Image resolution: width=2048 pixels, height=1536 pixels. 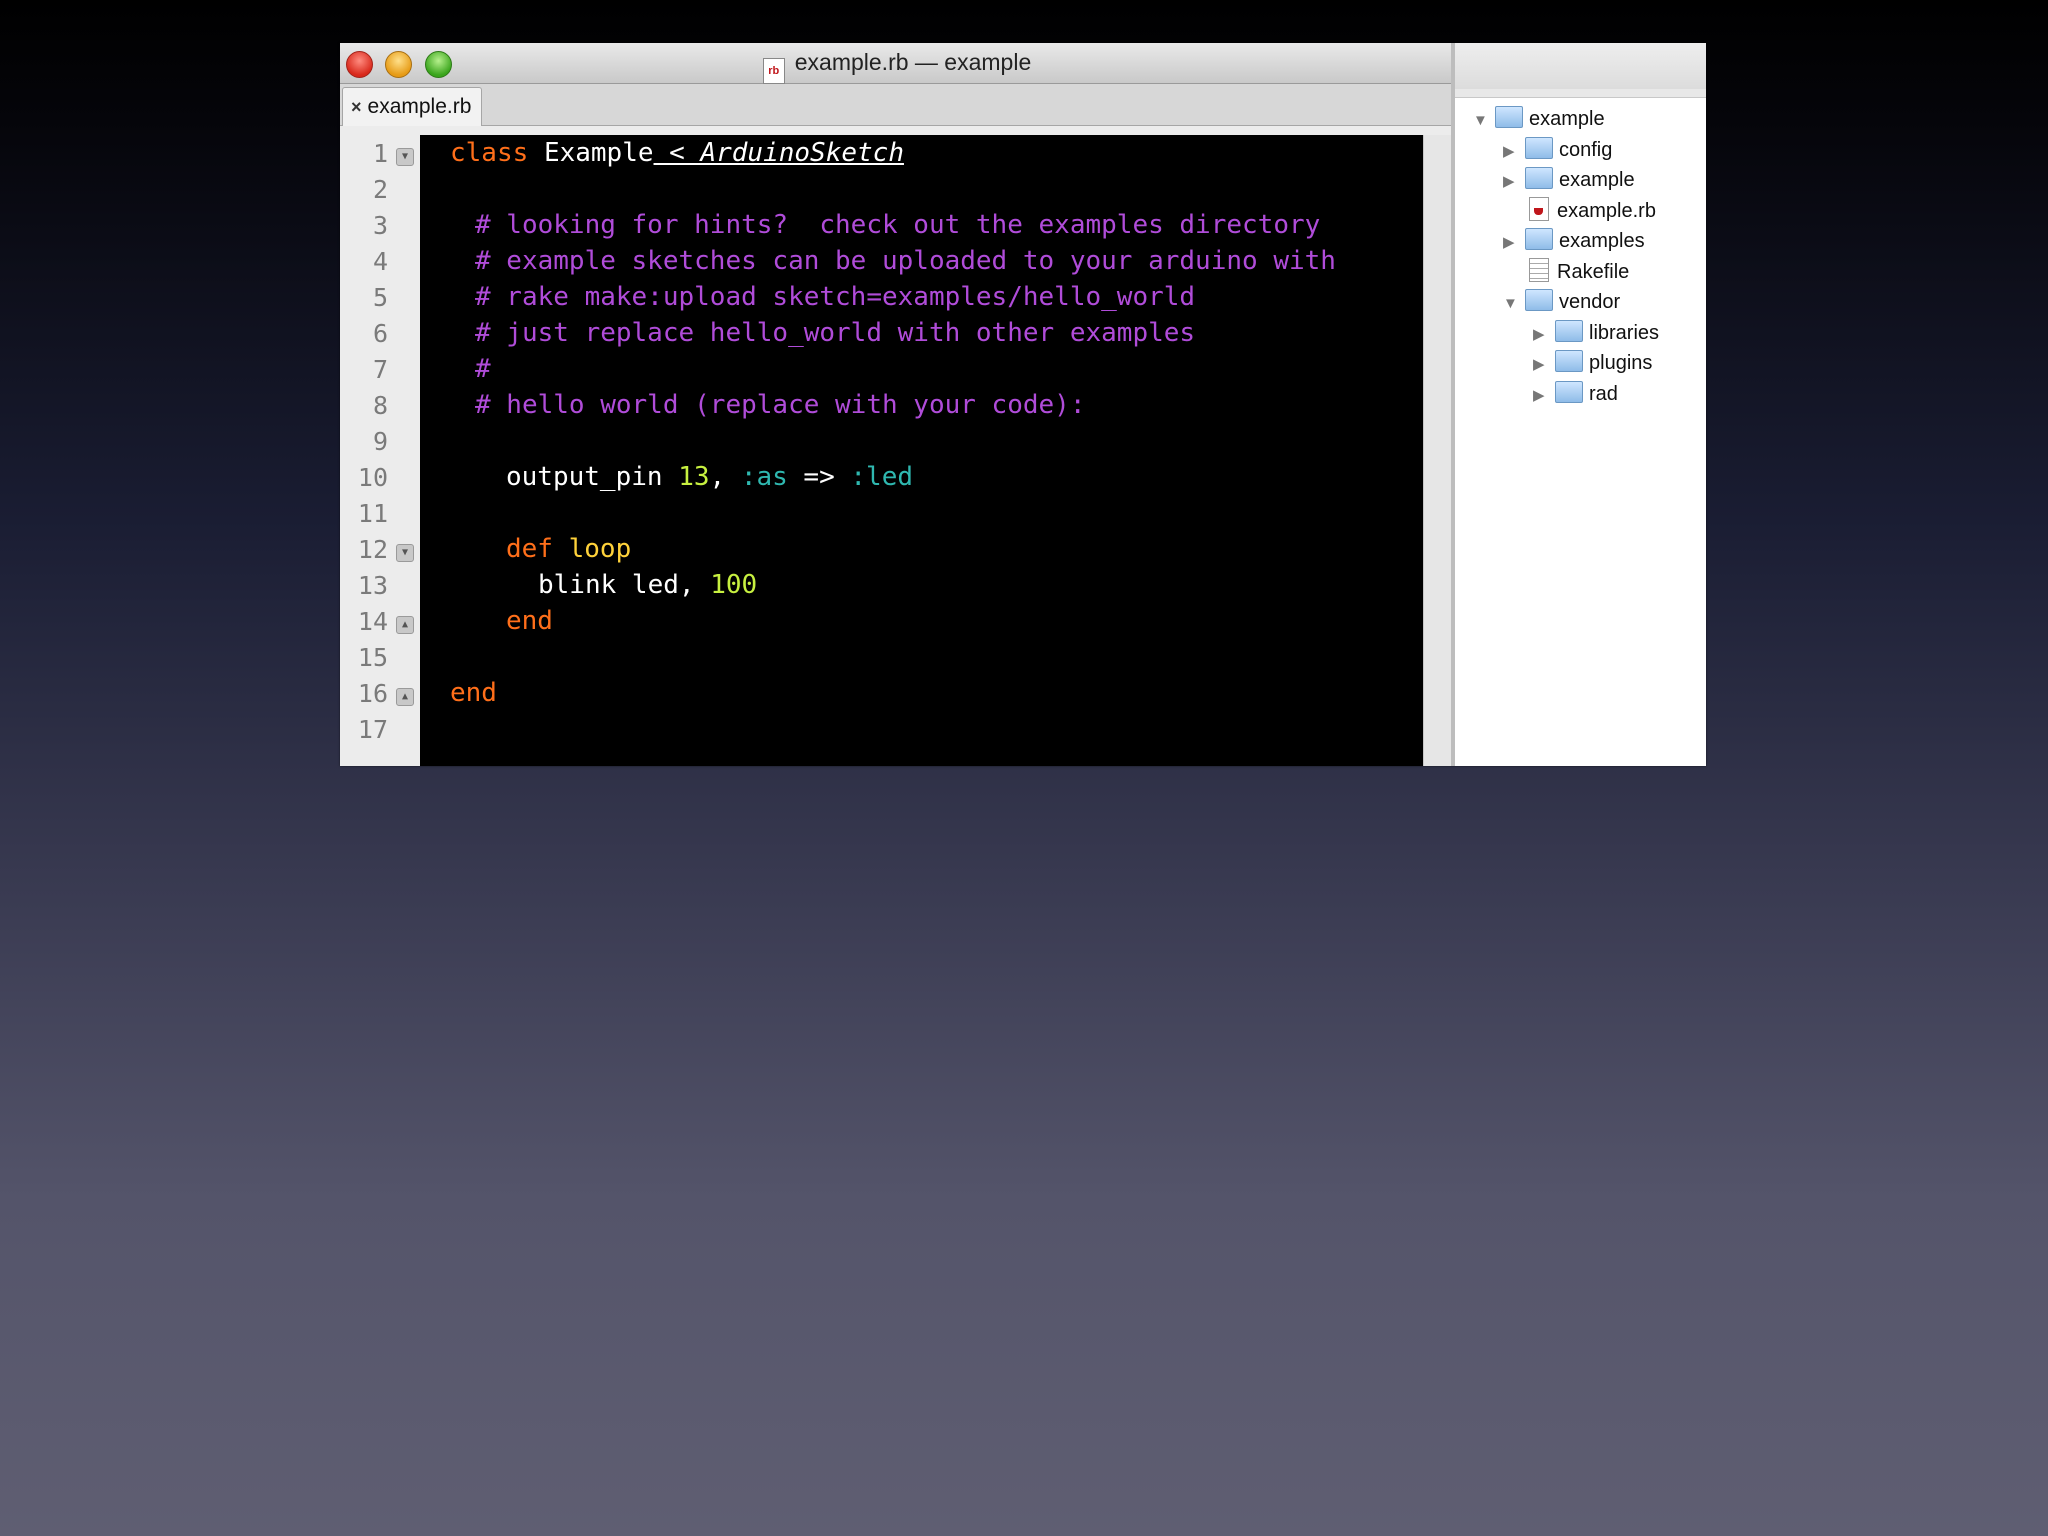 I want to click on line-number: 1, so click(x=380, y=153).